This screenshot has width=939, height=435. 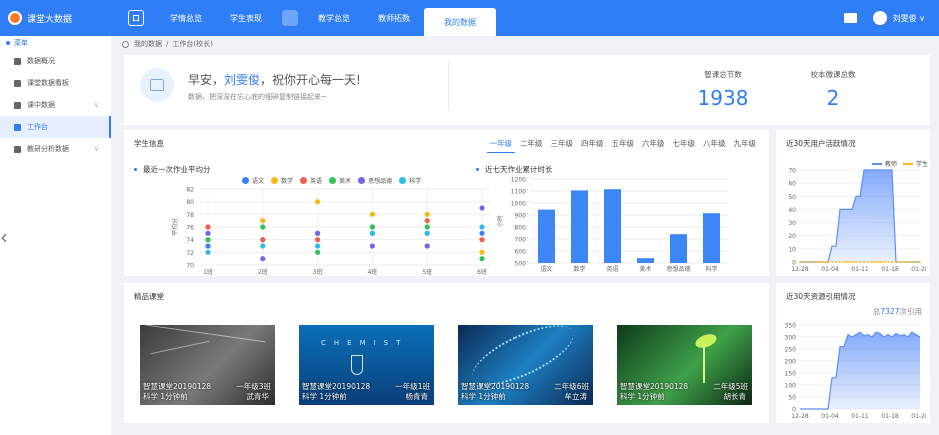 What do you see at coordinates (745, 144) in the screenshot?
I see `tab-grade-9: 九年级` at bounding box center [745, 144].